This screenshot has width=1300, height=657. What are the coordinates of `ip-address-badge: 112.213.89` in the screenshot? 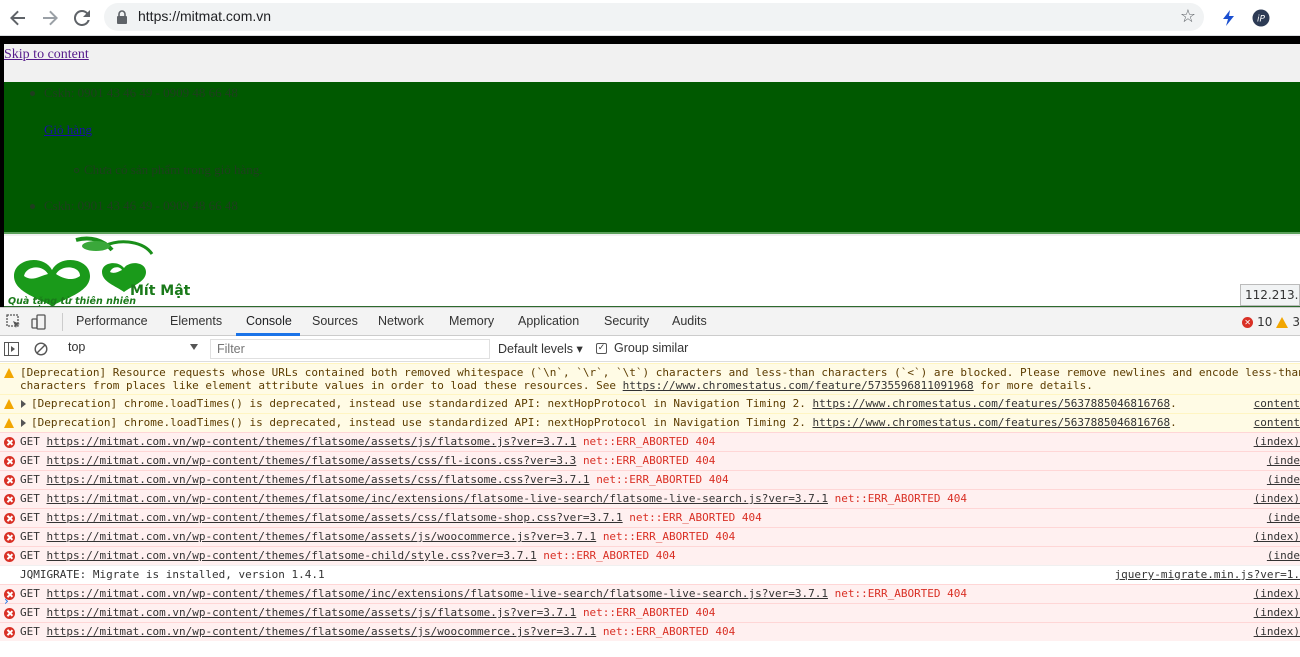 It's located at (1270, 295).